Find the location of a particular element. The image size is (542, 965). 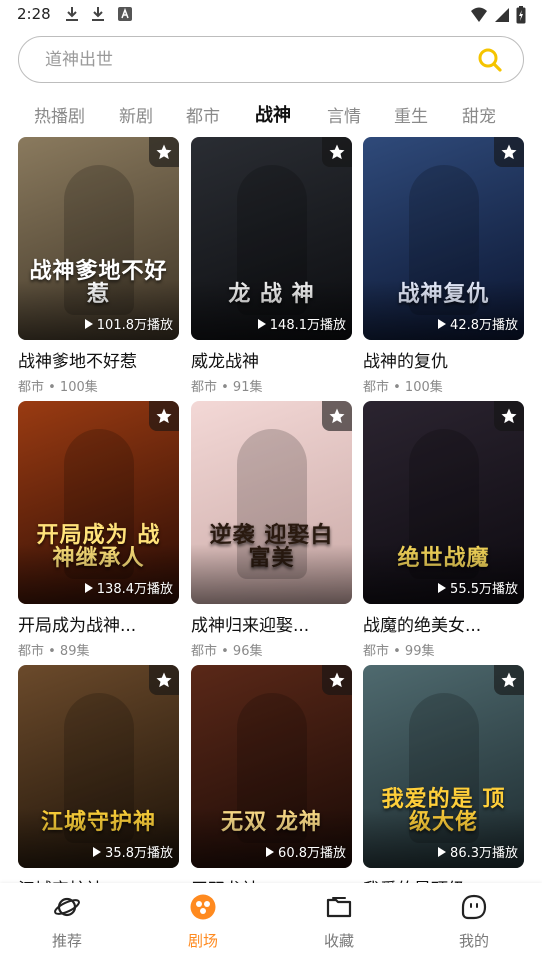

category-tabs: 热播剧 新剧 都市 战神 言情 重生 甜宠 is located at coordinates (271, 114).